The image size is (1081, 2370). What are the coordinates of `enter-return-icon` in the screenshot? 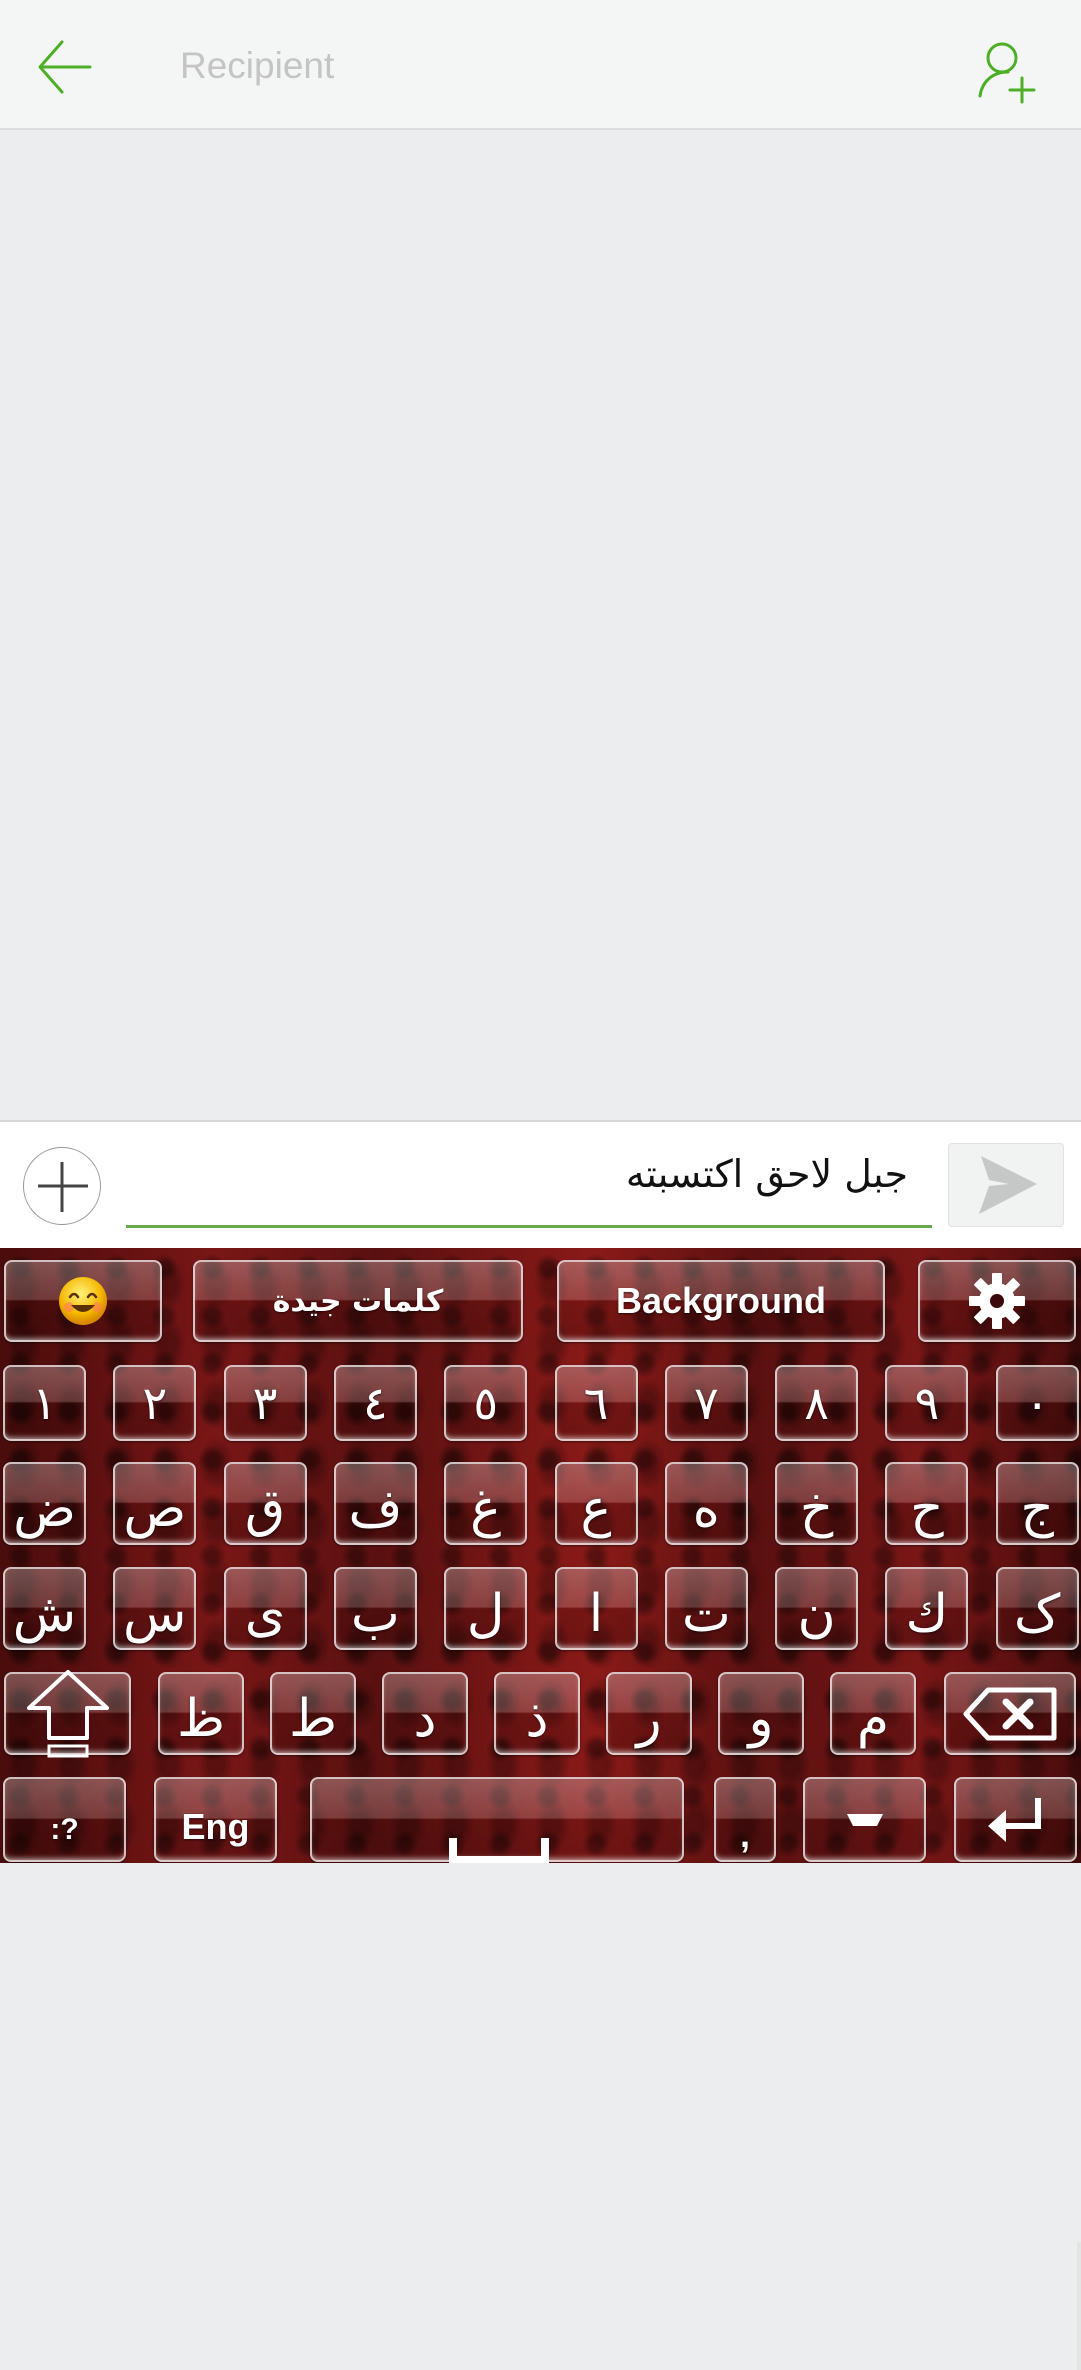 It's located at (1014, 1819).